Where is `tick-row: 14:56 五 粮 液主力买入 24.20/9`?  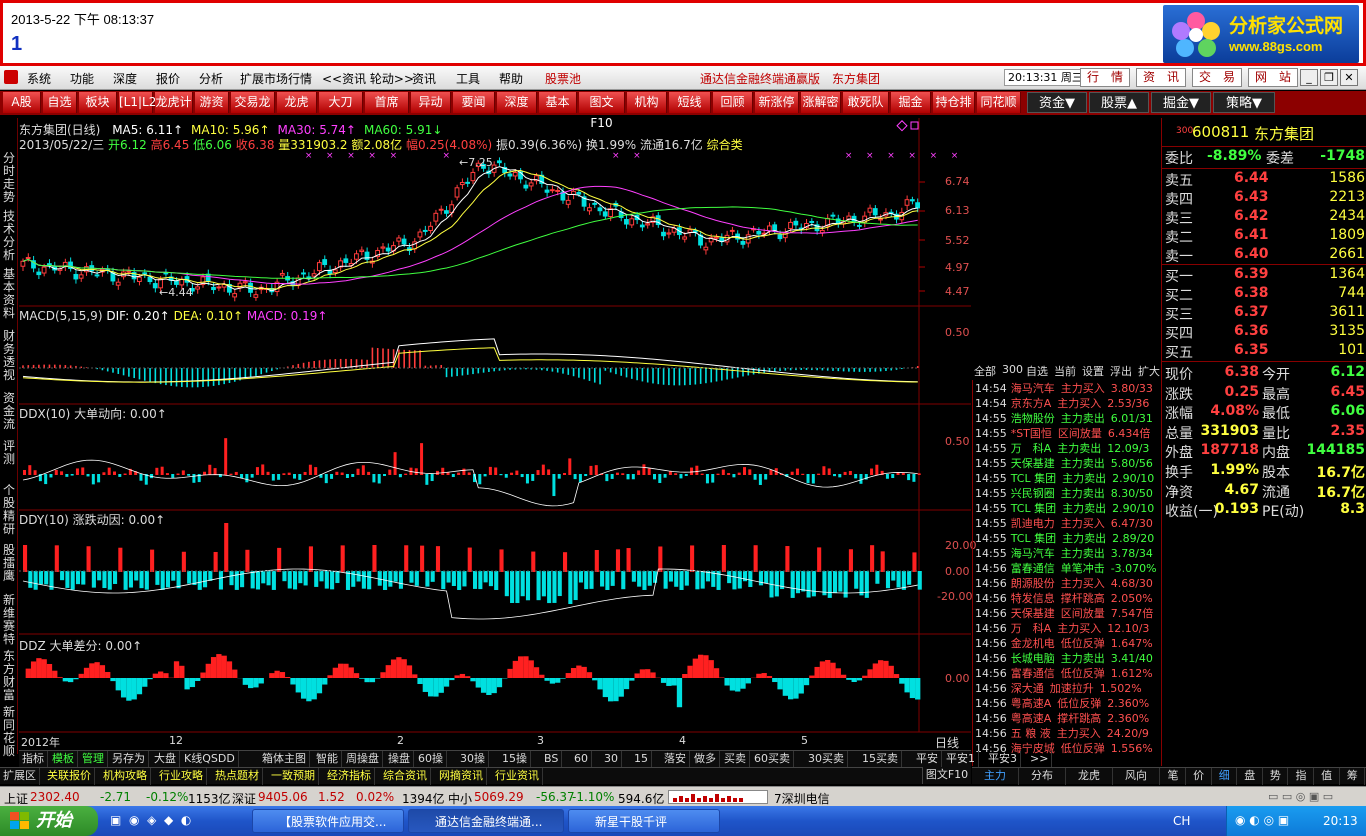 tick-row: 14:56 五 粮 液主力买入 24.20/9 is located at coordinates (1067, 732).